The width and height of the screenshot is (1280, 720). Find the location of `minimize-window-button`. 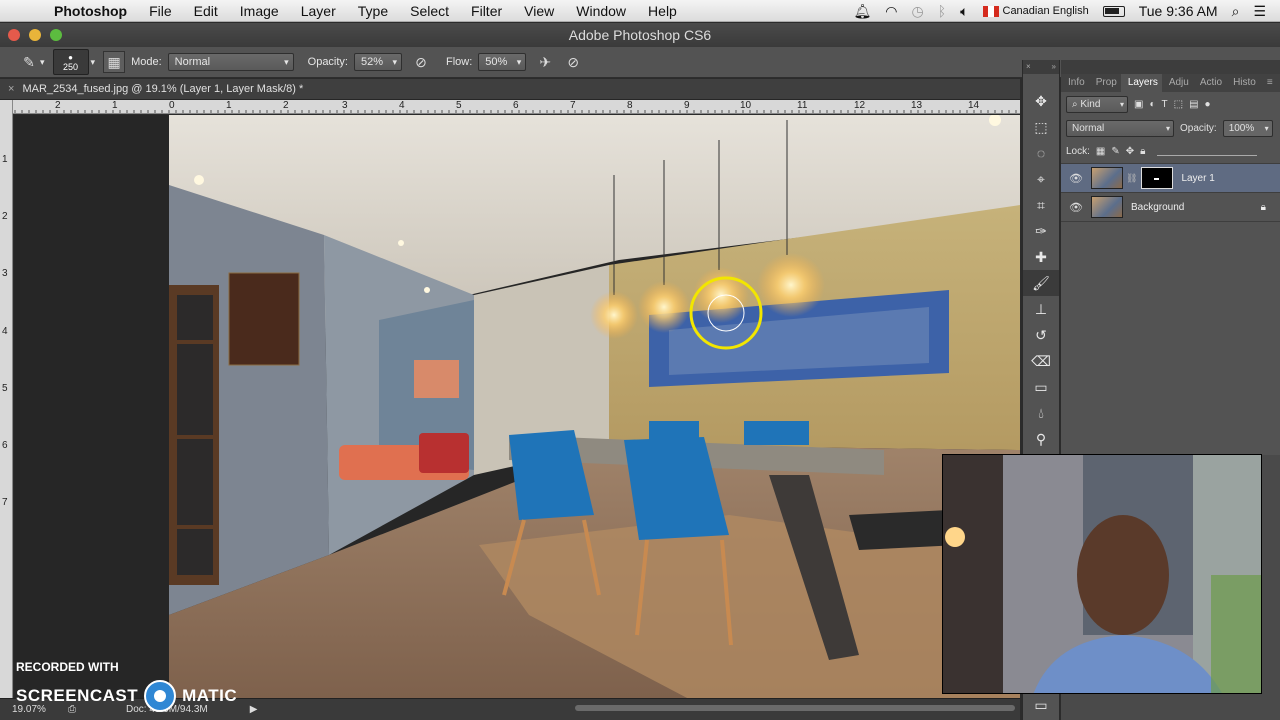

minimize-window-button is located at coordinates (35, 35).